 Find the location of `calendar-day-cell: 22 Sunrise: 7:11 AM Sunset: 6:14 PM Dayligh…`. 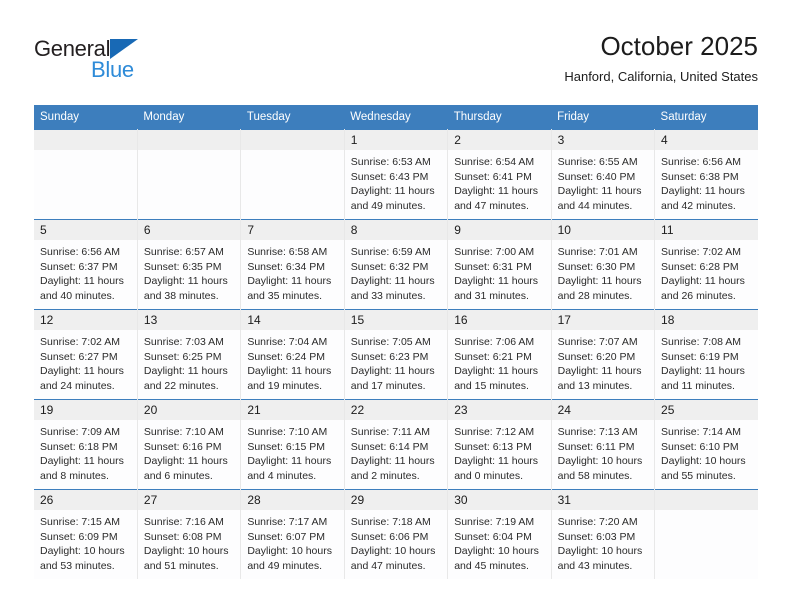

calendar-day-cell: 22 Sunrise: 7:11 AM Sunset: 6:14 PM Dayligh… is located at coordinates (396, 444).